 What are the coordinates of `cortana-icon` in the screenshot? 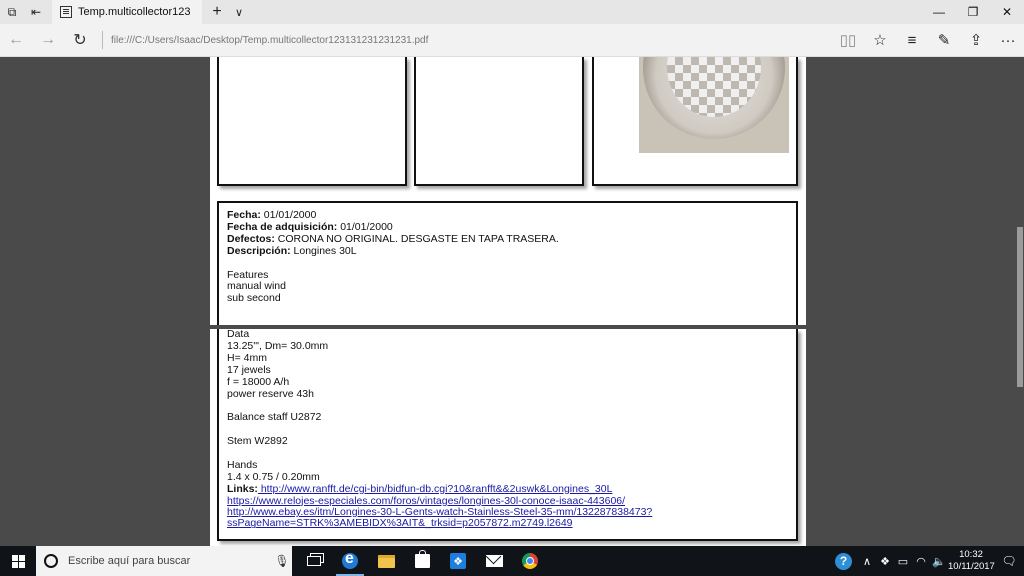 It's located at (51, 561).